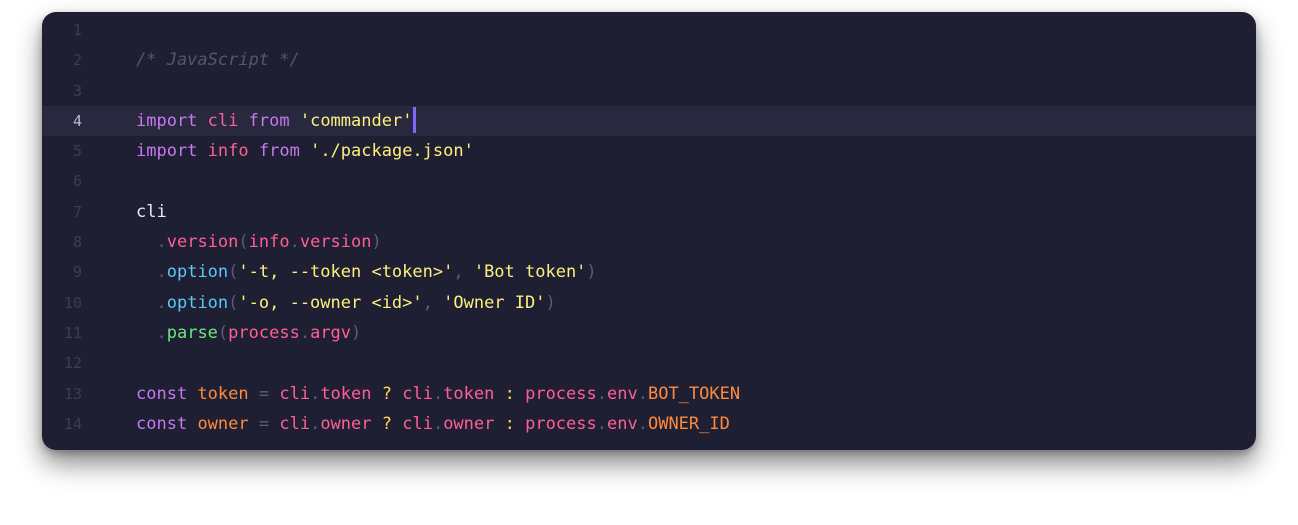 This screenshot has height=525, width=1298. What do you see at coordinates (72, 332) in the screenshot?
I see `line-number: 11` at bounding box center [72, 332].